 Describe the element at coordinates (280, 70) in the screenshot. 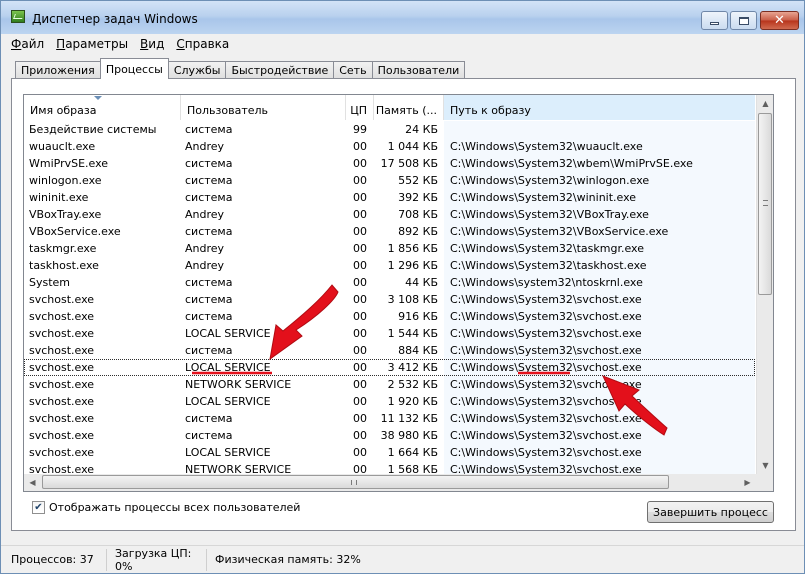

I see `tab-3: Быстродействие` at that location.